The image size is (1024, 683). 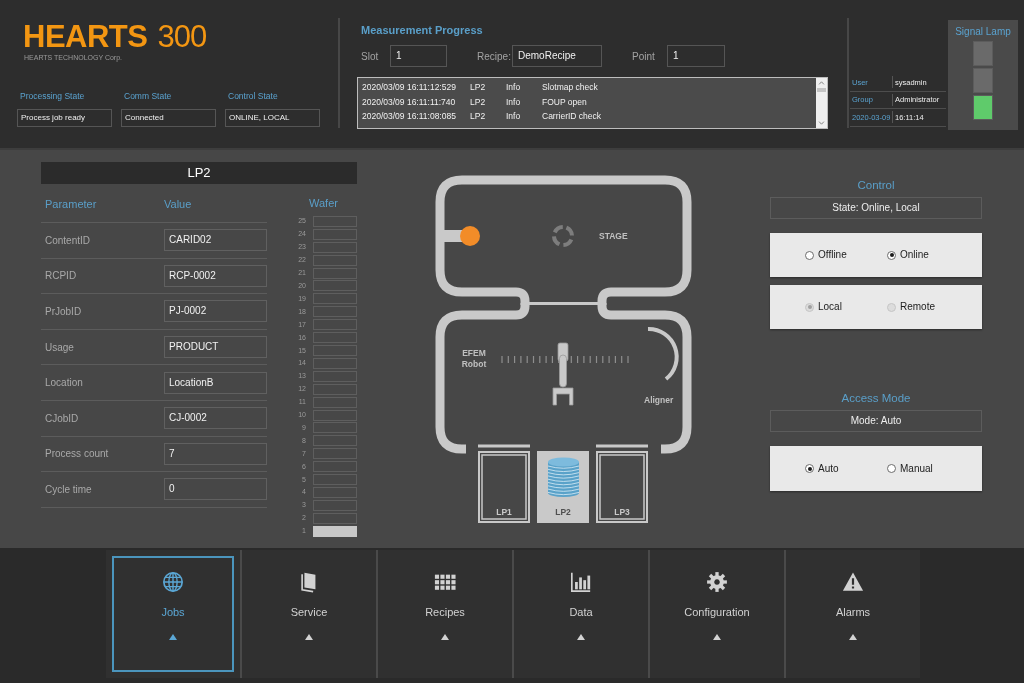 What do you see at coordinates (68, 240) in the screenshot?
I see `parameter-label: ContentID` at bounding box center [68, 240].